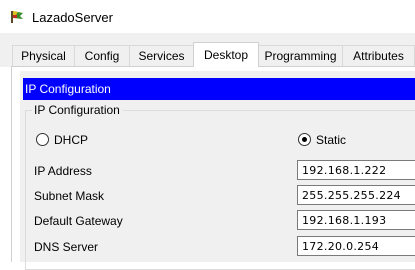 This screenshot has width=415, height=270. Describe the element at coordinates (102, 55) in the screenshot. I see `tab-config: Config` at that location.